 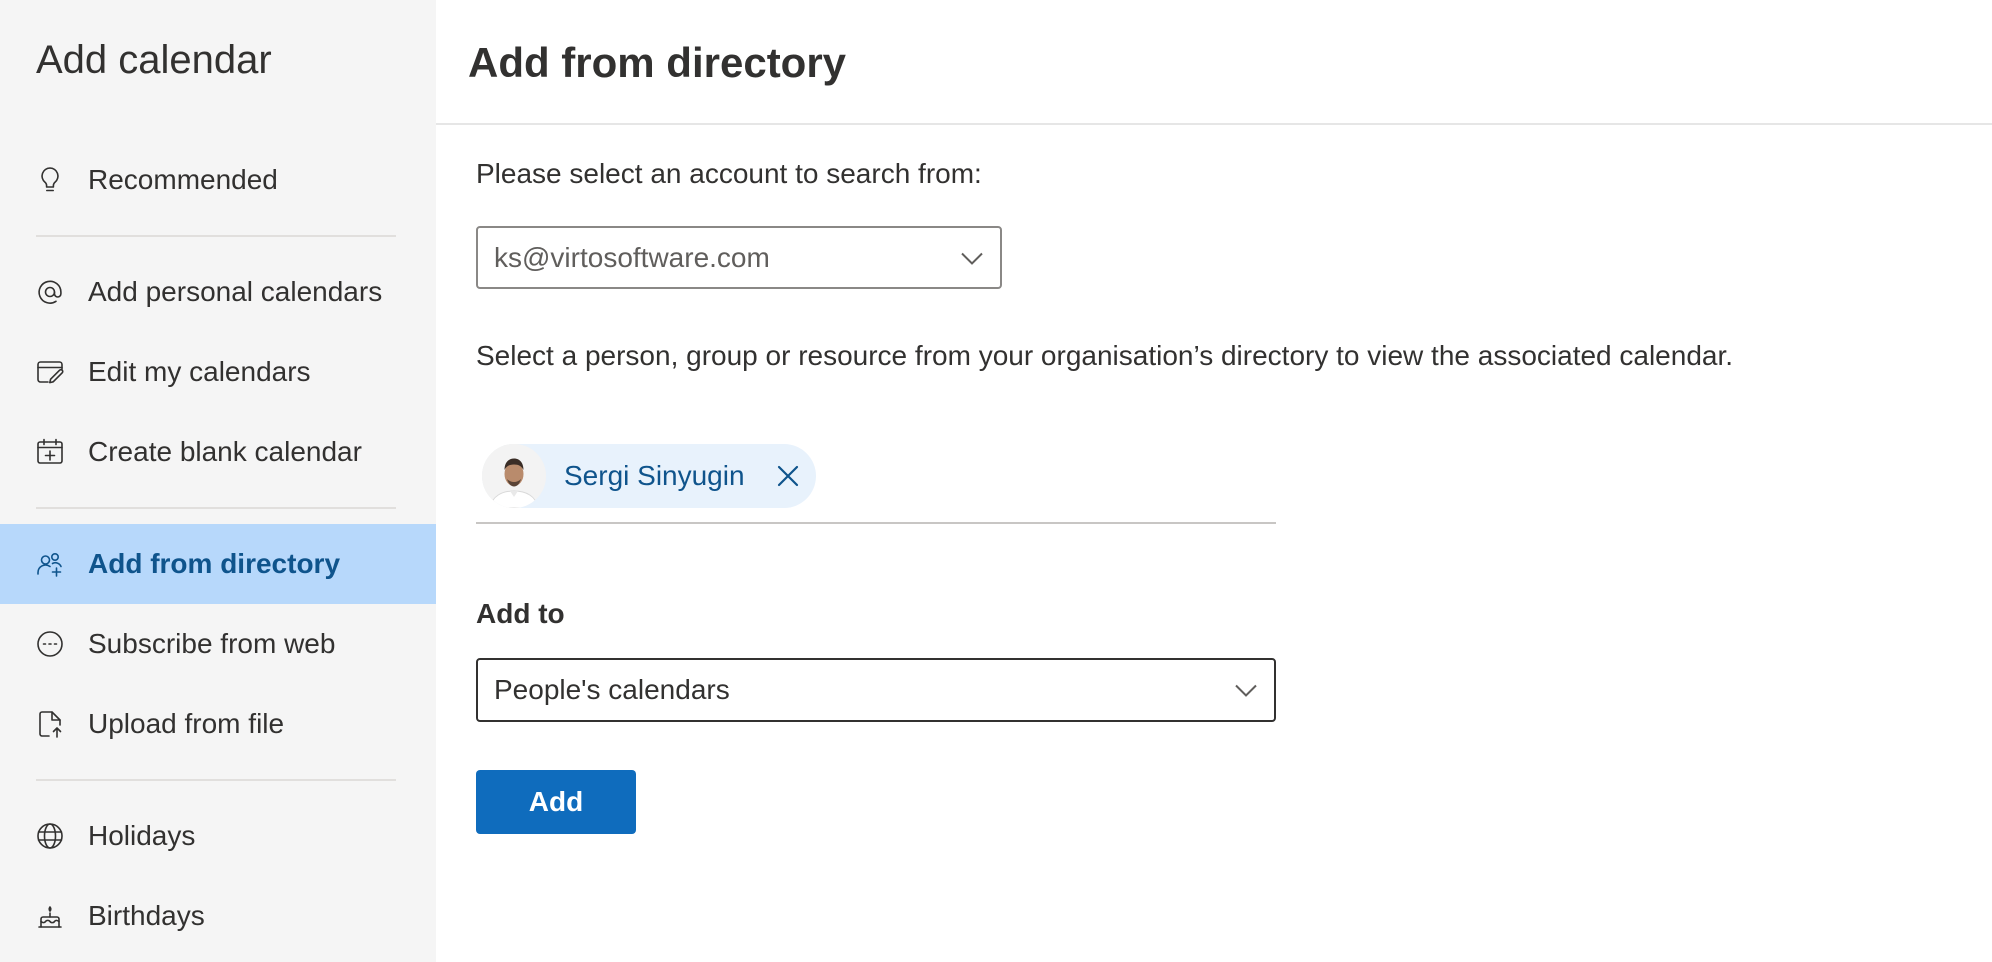 What do you see at coordinates (183, 179) in the screenshot?
I see `sidebar-item-label: Recommended` at bounding box center [183, 179].